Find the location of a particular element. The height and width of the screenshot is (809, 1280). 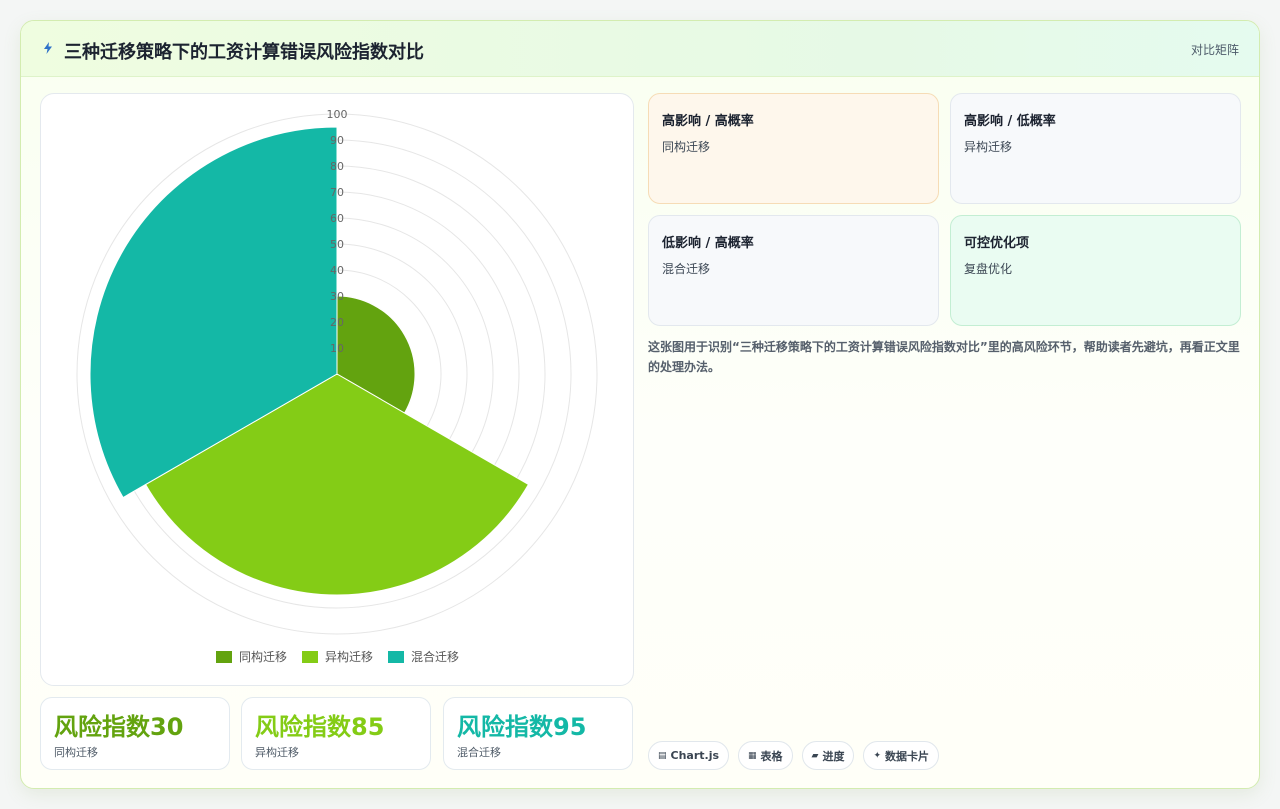

progress-icon: ▰ is located at coordinates (815, 755).